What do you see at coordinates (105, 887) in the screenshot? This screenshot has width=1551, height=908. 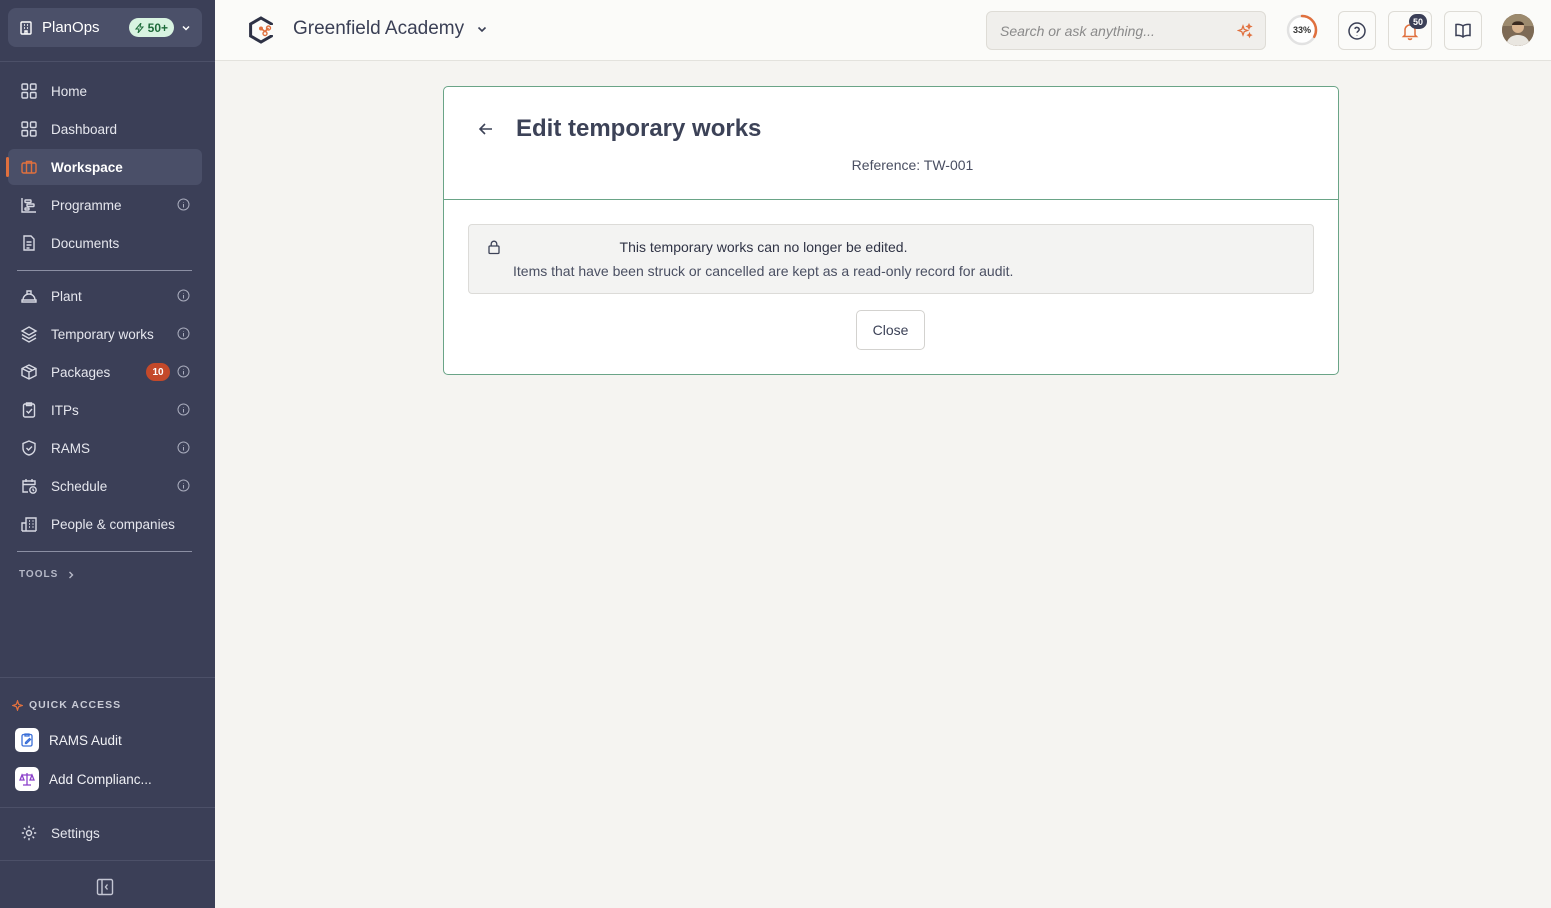 I see `collapse-sidebar-icon` at bounding box center [105, 887].